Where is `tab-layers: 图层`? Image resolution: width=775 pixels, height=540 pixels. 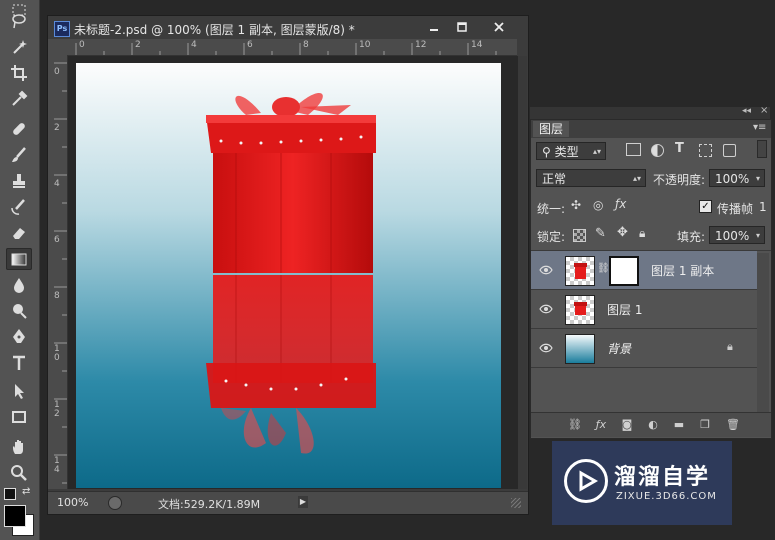
tab-layers: 图层 is located at coordinates (551, 129).